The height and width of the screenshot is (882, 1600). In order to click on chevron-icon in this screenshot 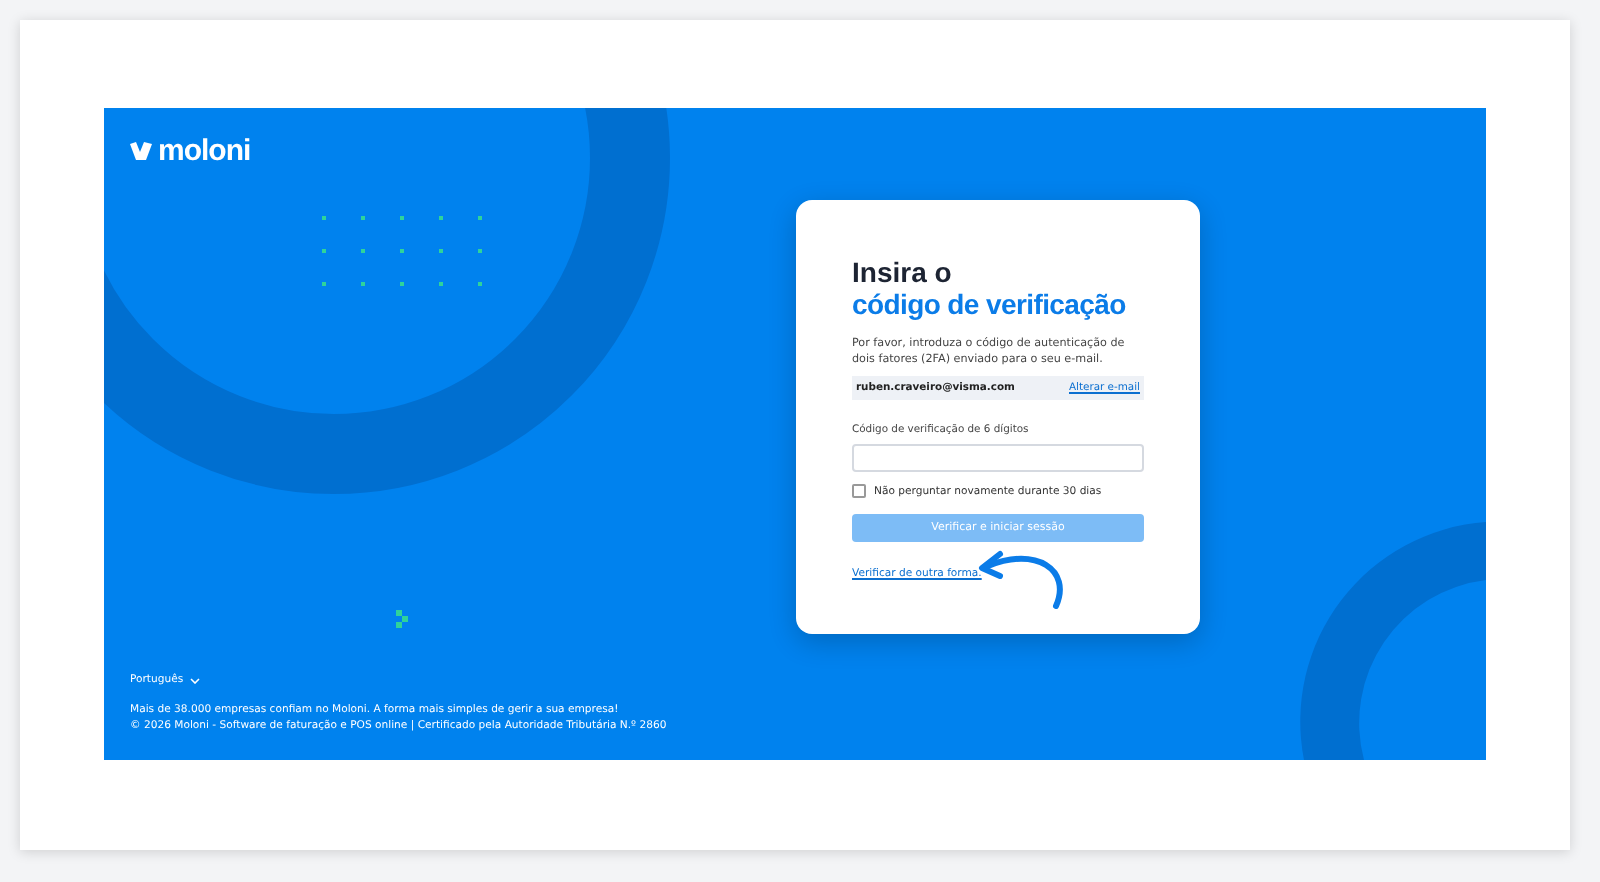, I will do `click(194, 680)`.